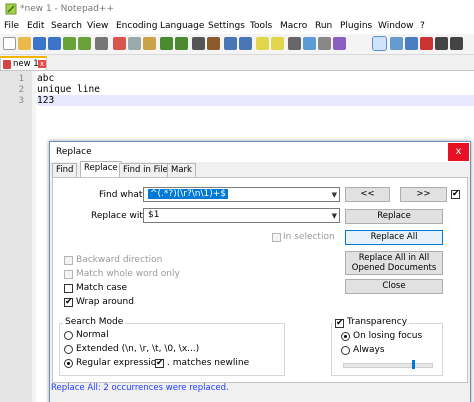  I want to click on wrap-around-checkbox: ✔, so click(68, 302).